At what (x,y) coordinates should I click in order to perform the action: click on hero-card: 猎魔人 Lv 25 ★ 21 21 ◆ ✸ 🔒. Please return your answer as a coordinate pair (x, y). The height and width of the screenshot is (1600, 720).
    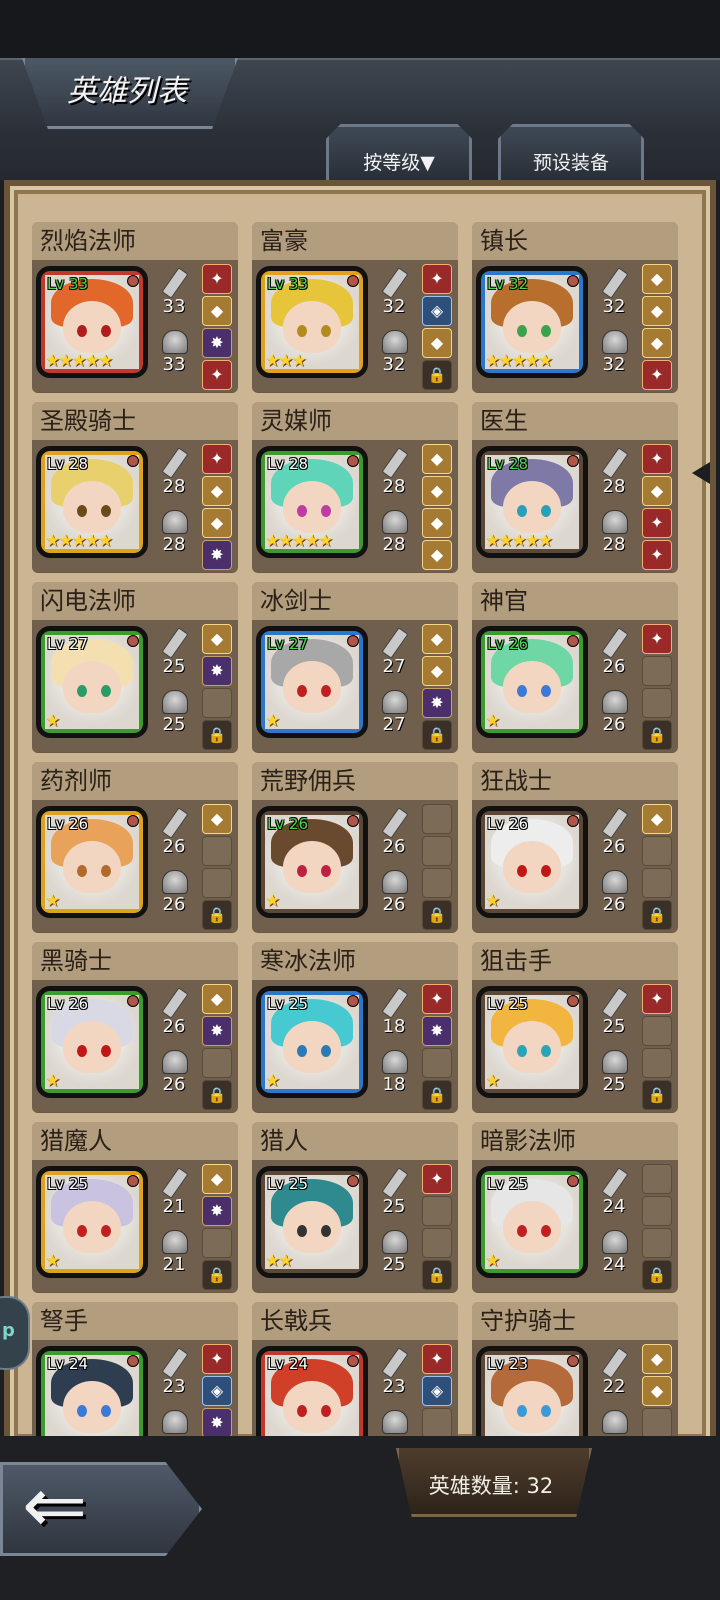
    Looking at the image, I should click on (135, 1207).